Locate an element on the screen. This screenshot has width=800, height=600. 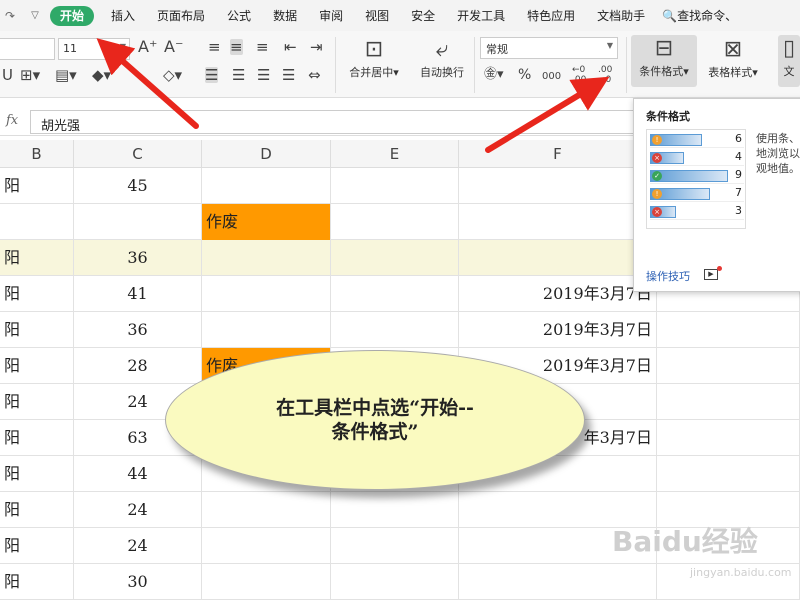
cell-style-icon: ▤▾ is located at coordinates (66, 75).